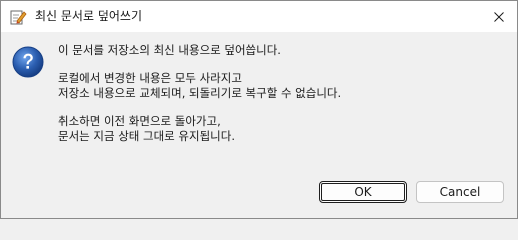 This screenshot has width=518, height=240. I want to click on edit-document-icon, so click(18, 17).